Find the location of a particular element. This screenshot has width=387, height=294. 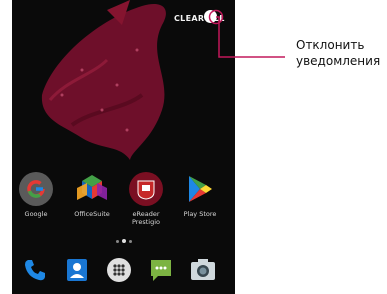

annotation-line-1: Отклонить is located at coordinates (330, 45).